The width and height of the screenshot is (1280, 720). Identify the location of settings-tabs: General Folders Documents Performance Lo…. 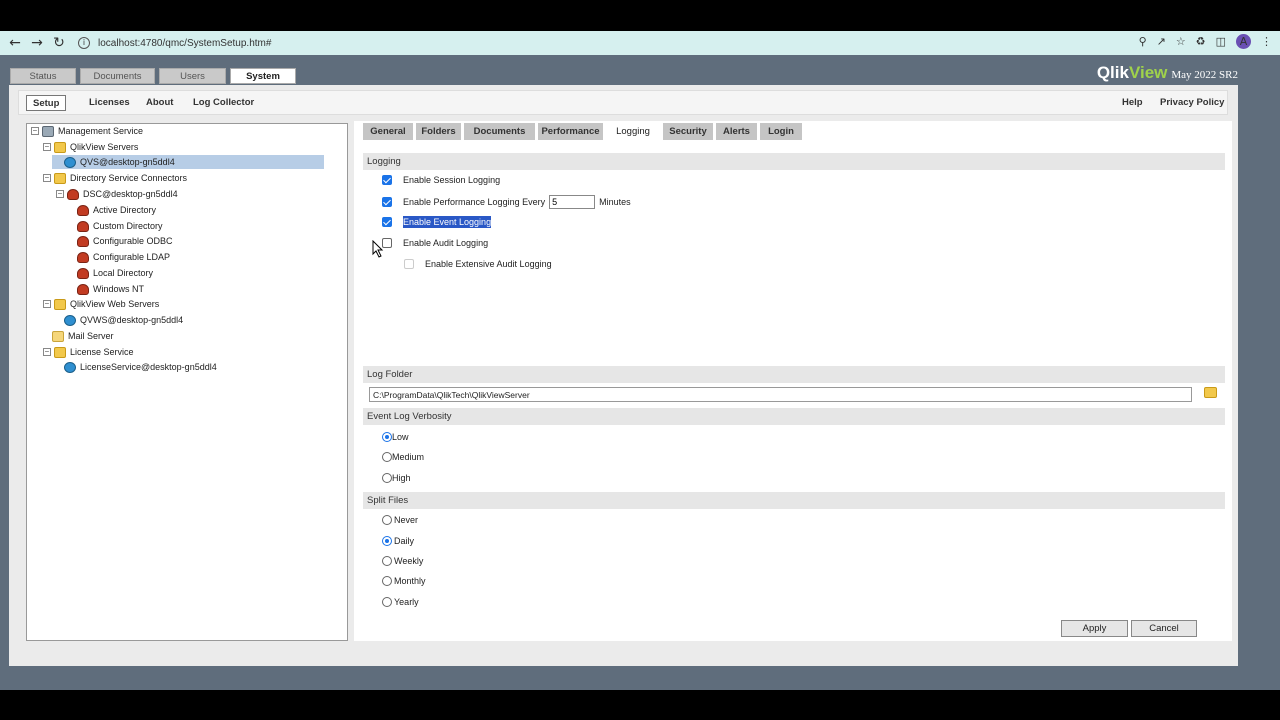
(793, 131).